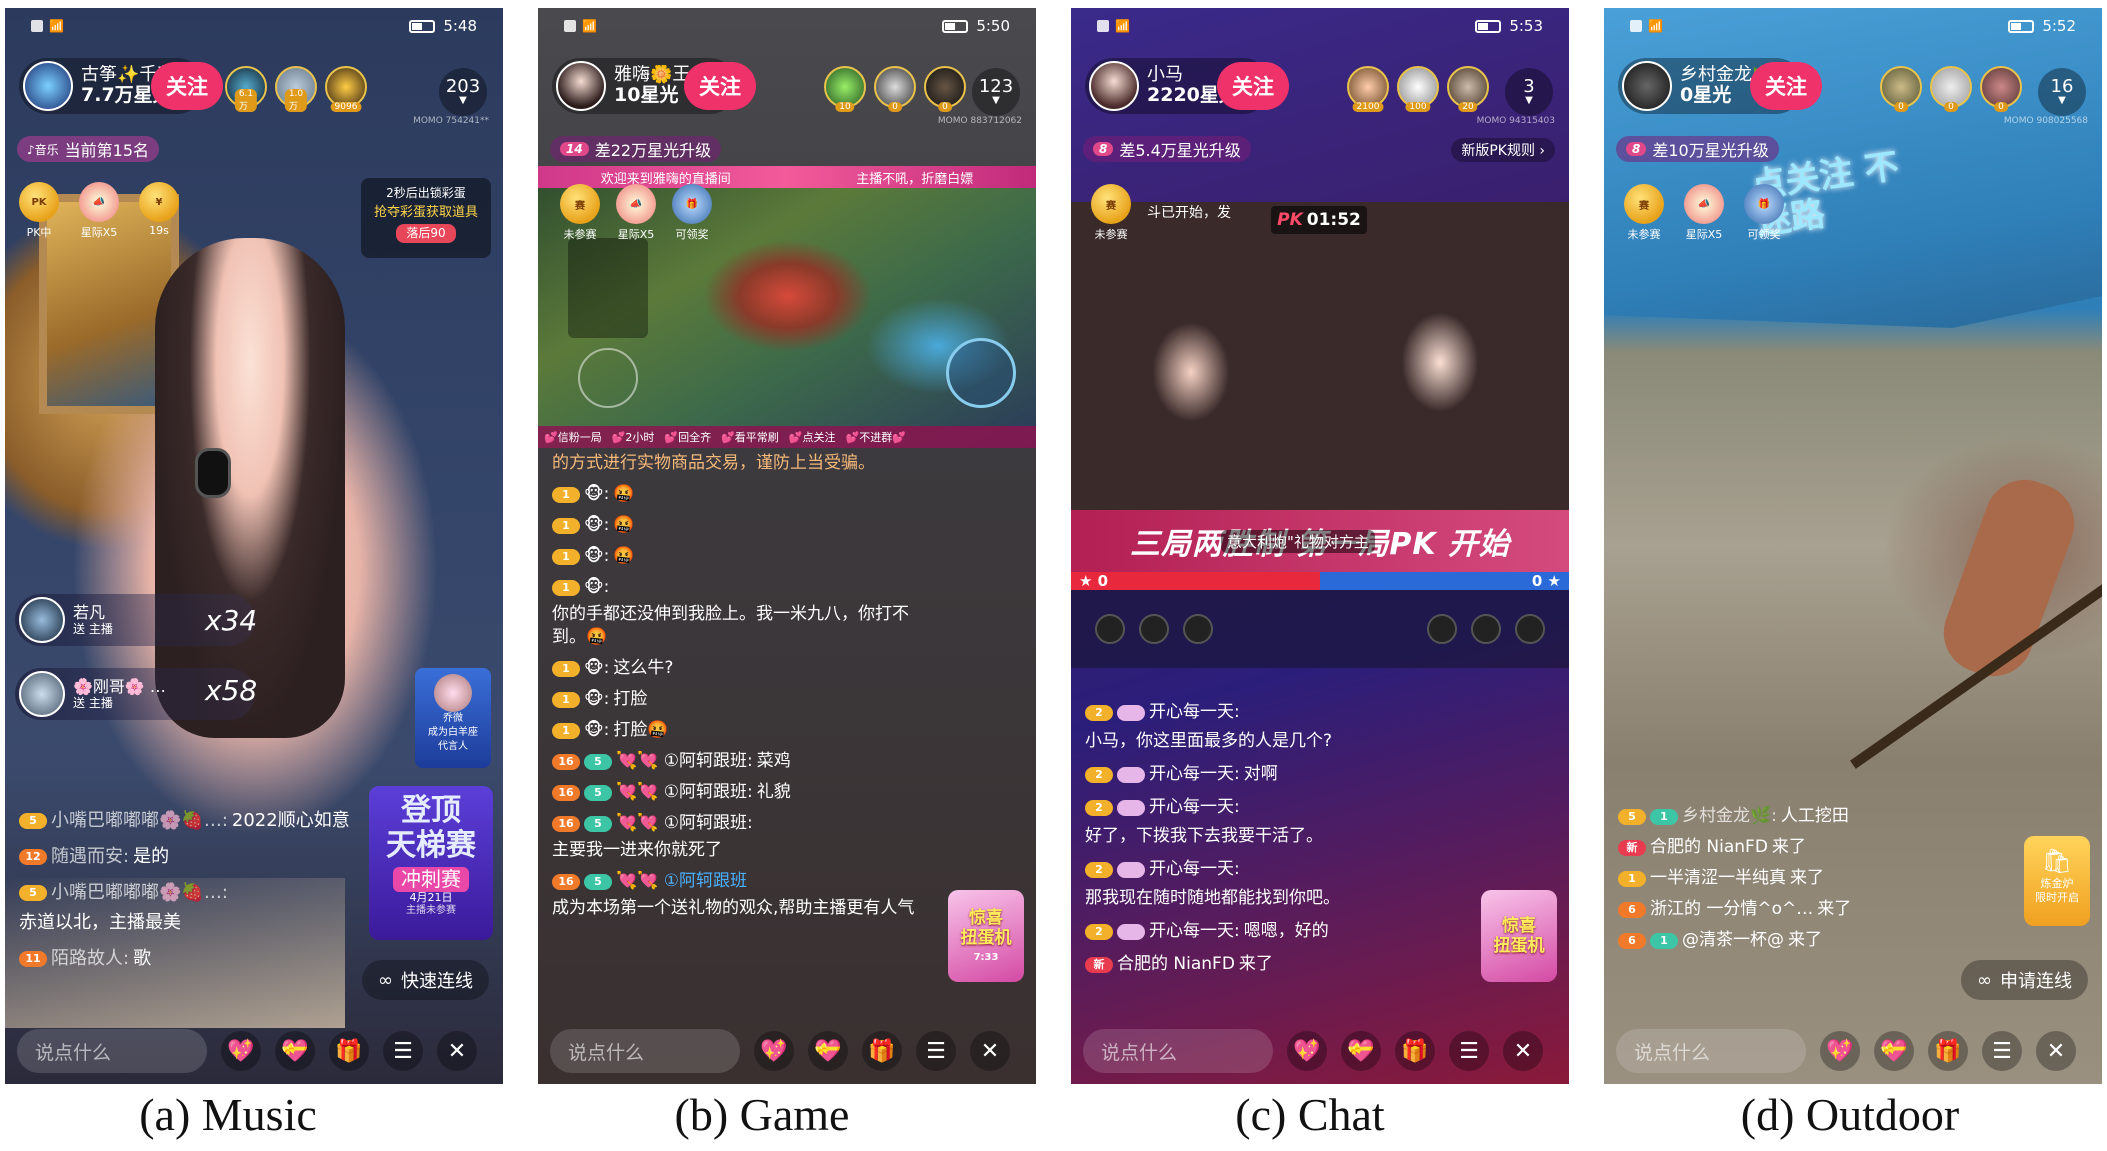 The height and width of the screenshot is (1151, 2107). I want to click on host-card: 小马 2220星光 关注, so click(1187, 86).